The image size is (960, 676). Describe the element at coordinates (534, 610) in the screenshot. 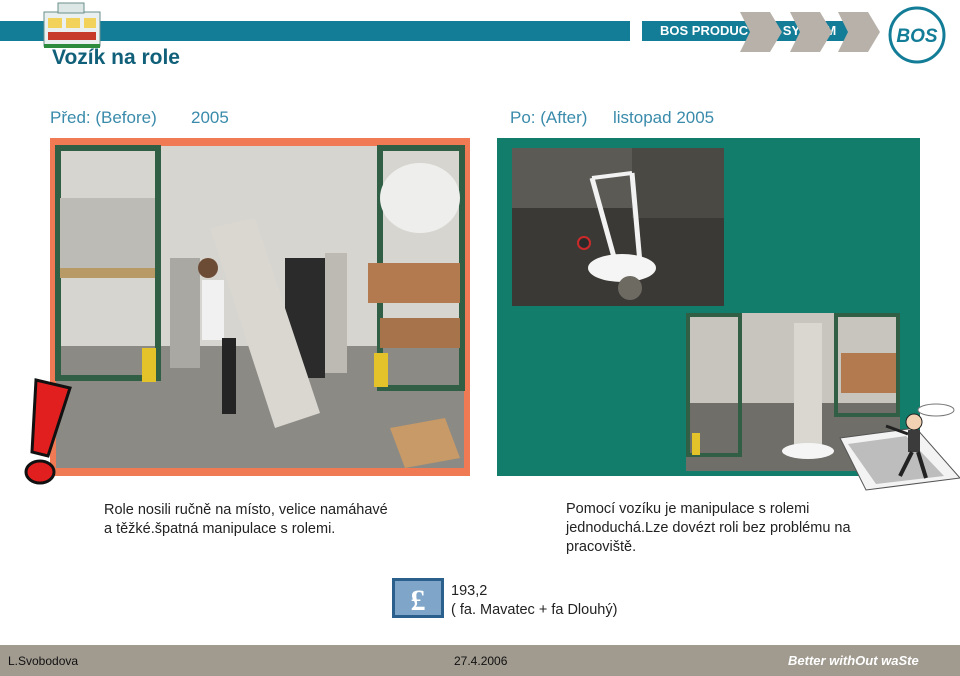

I see `savings-supplier: ( fa. Mavatec + fa Dlouhý)` at that location.